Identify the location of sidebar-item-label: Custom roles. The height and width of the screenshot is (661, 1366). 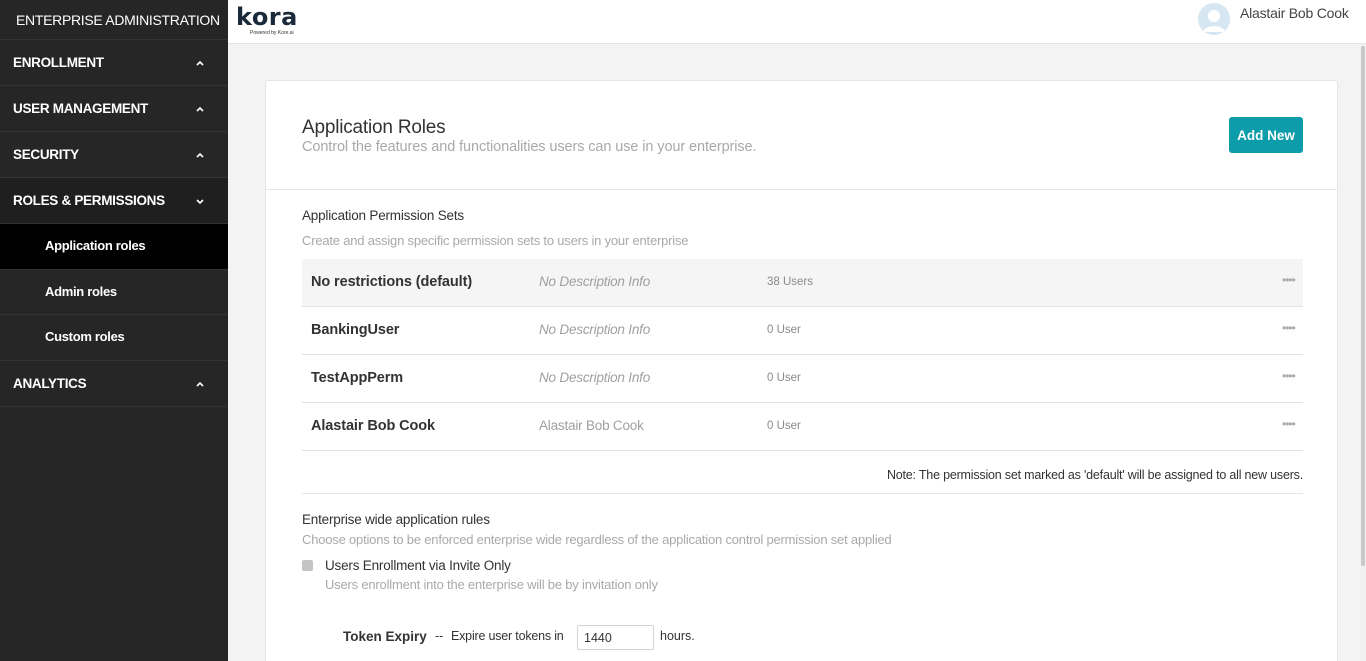
(85, 336).